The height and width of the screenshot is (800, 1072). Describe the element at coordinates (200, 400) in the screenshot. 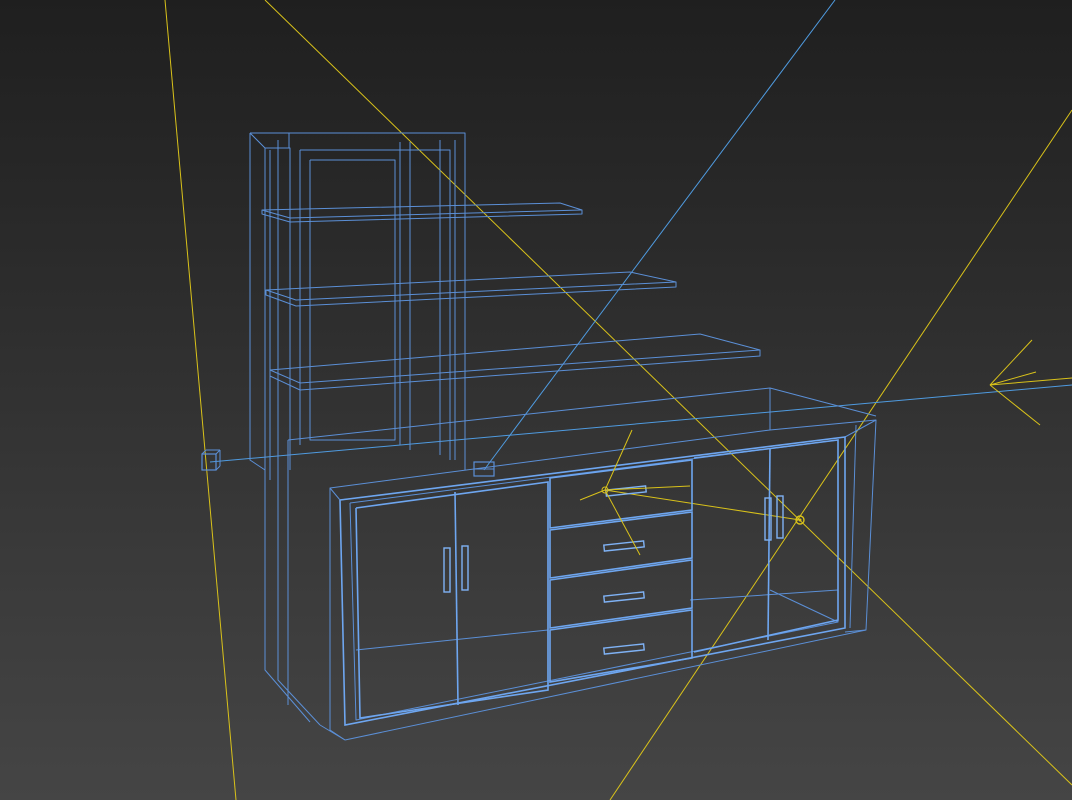

I see `light-guide-left-vertical` at that location.